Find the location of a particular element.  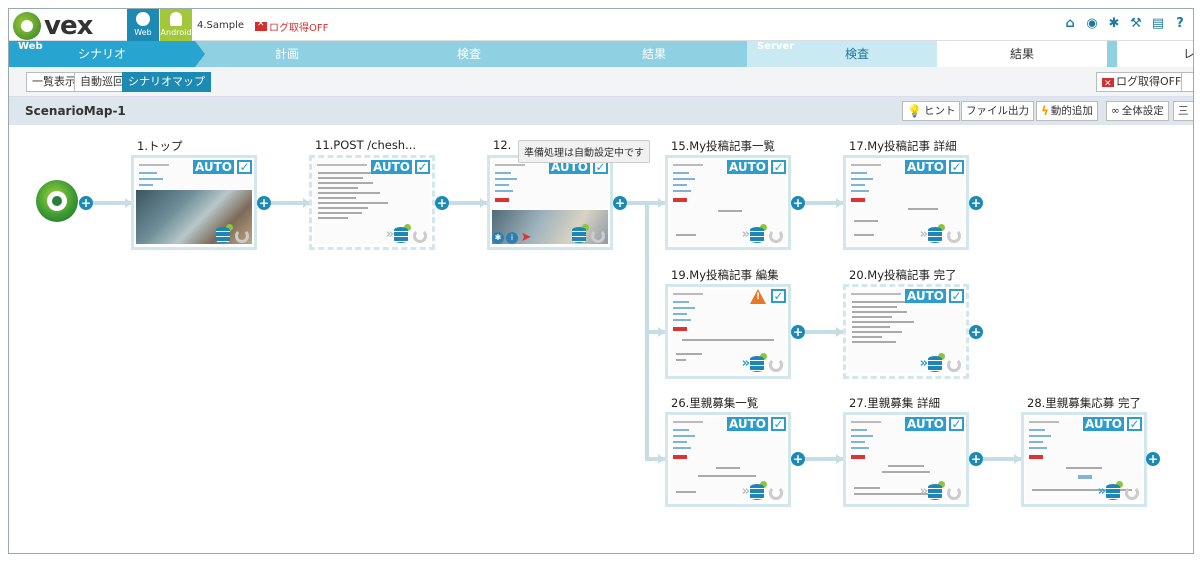

scenario-node-11: AUTO ✓ » is located at coordinates (372, 202).